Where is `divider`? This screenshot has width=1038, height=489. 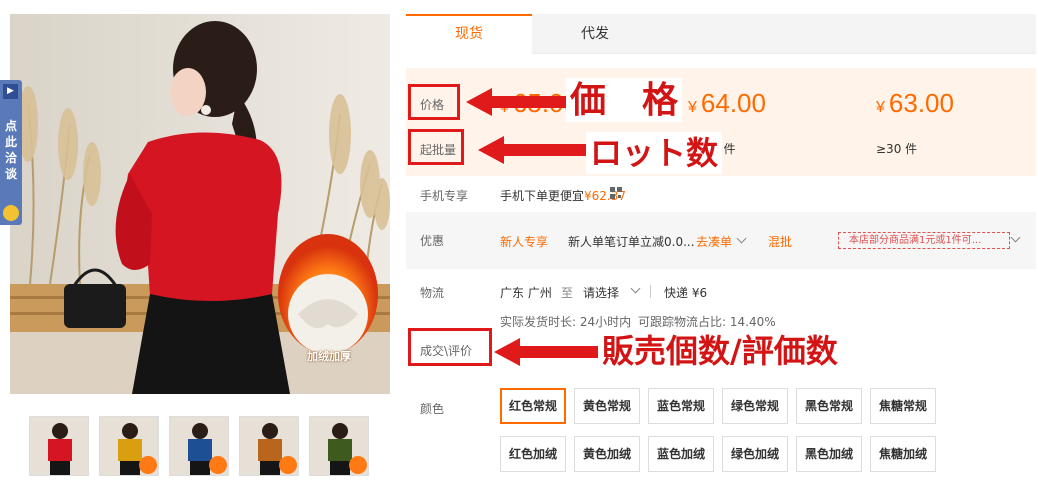
divider is located at coordinates (650, 291).